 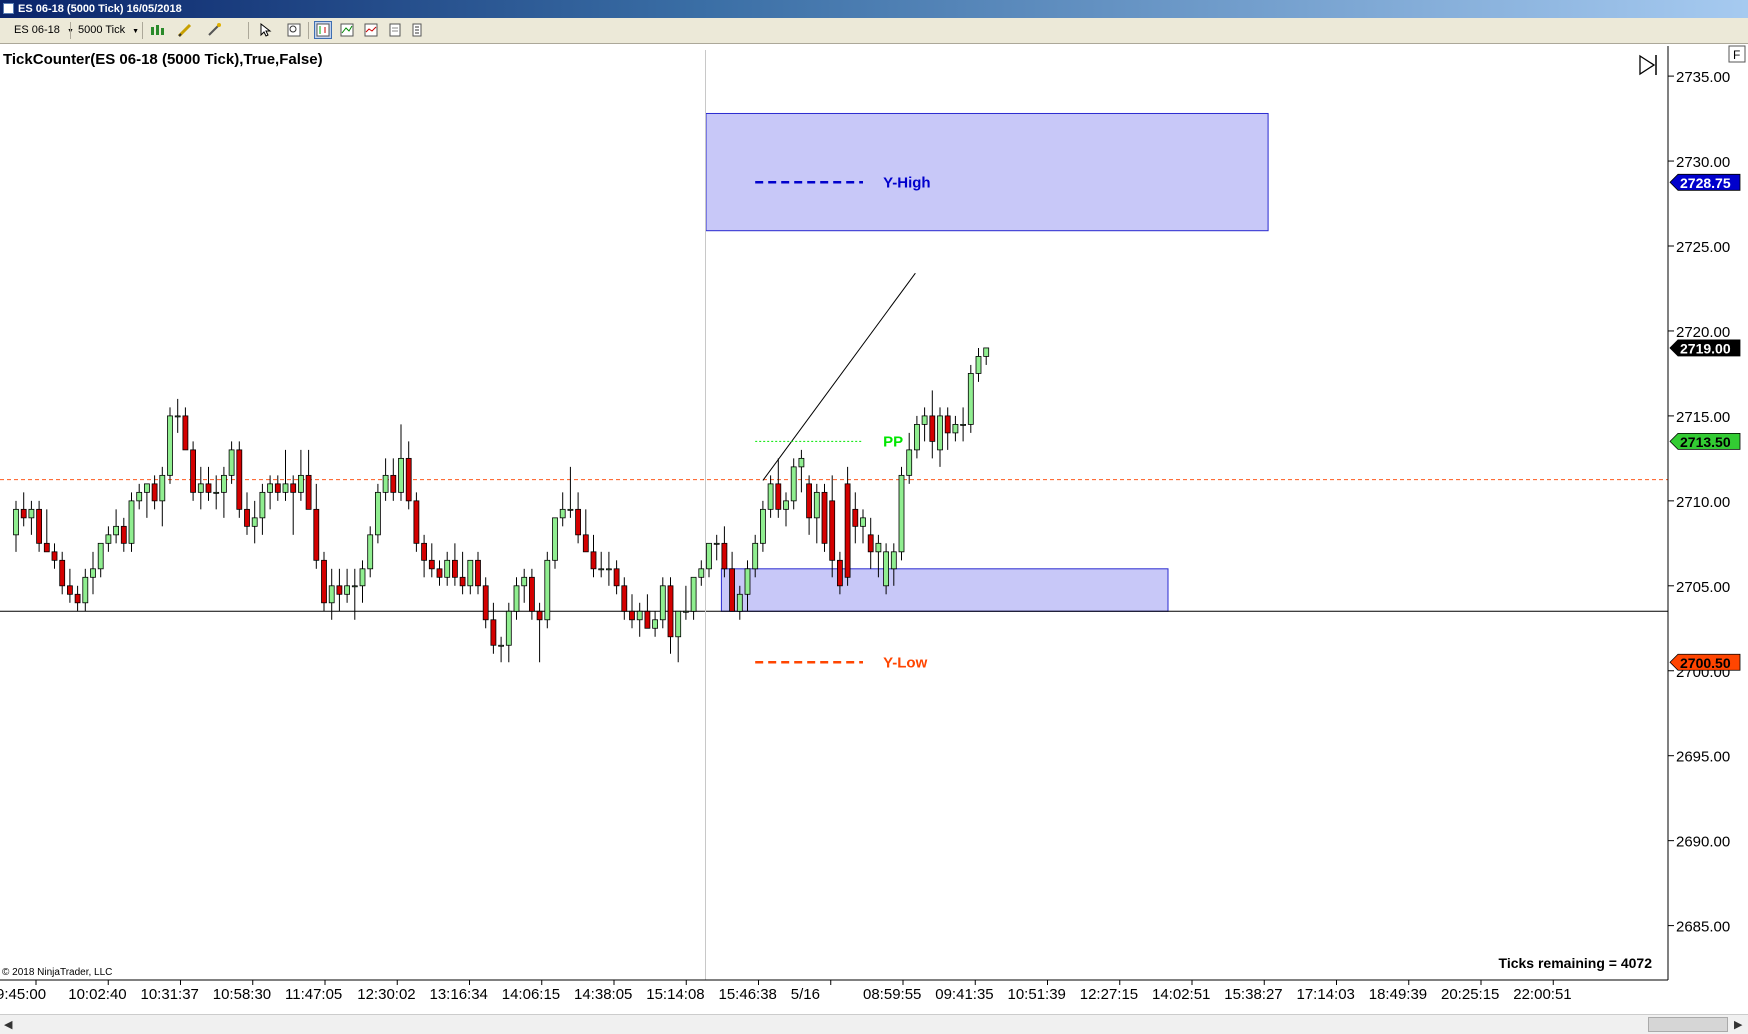 I want to click on x-tick-label: 14:02:51, so click(x=1181, y=994).